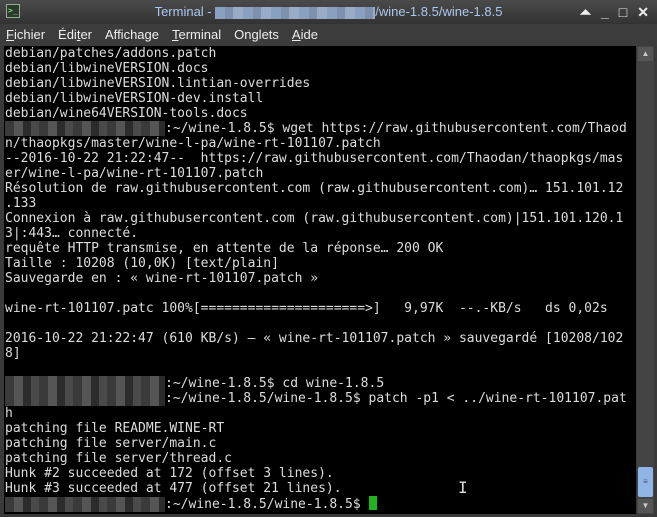  Describe the element at coordinates (142, 263) in the screenshot. I see `terminal-line: Taille : 10208 (10,0K) [text/plain]` at that location.